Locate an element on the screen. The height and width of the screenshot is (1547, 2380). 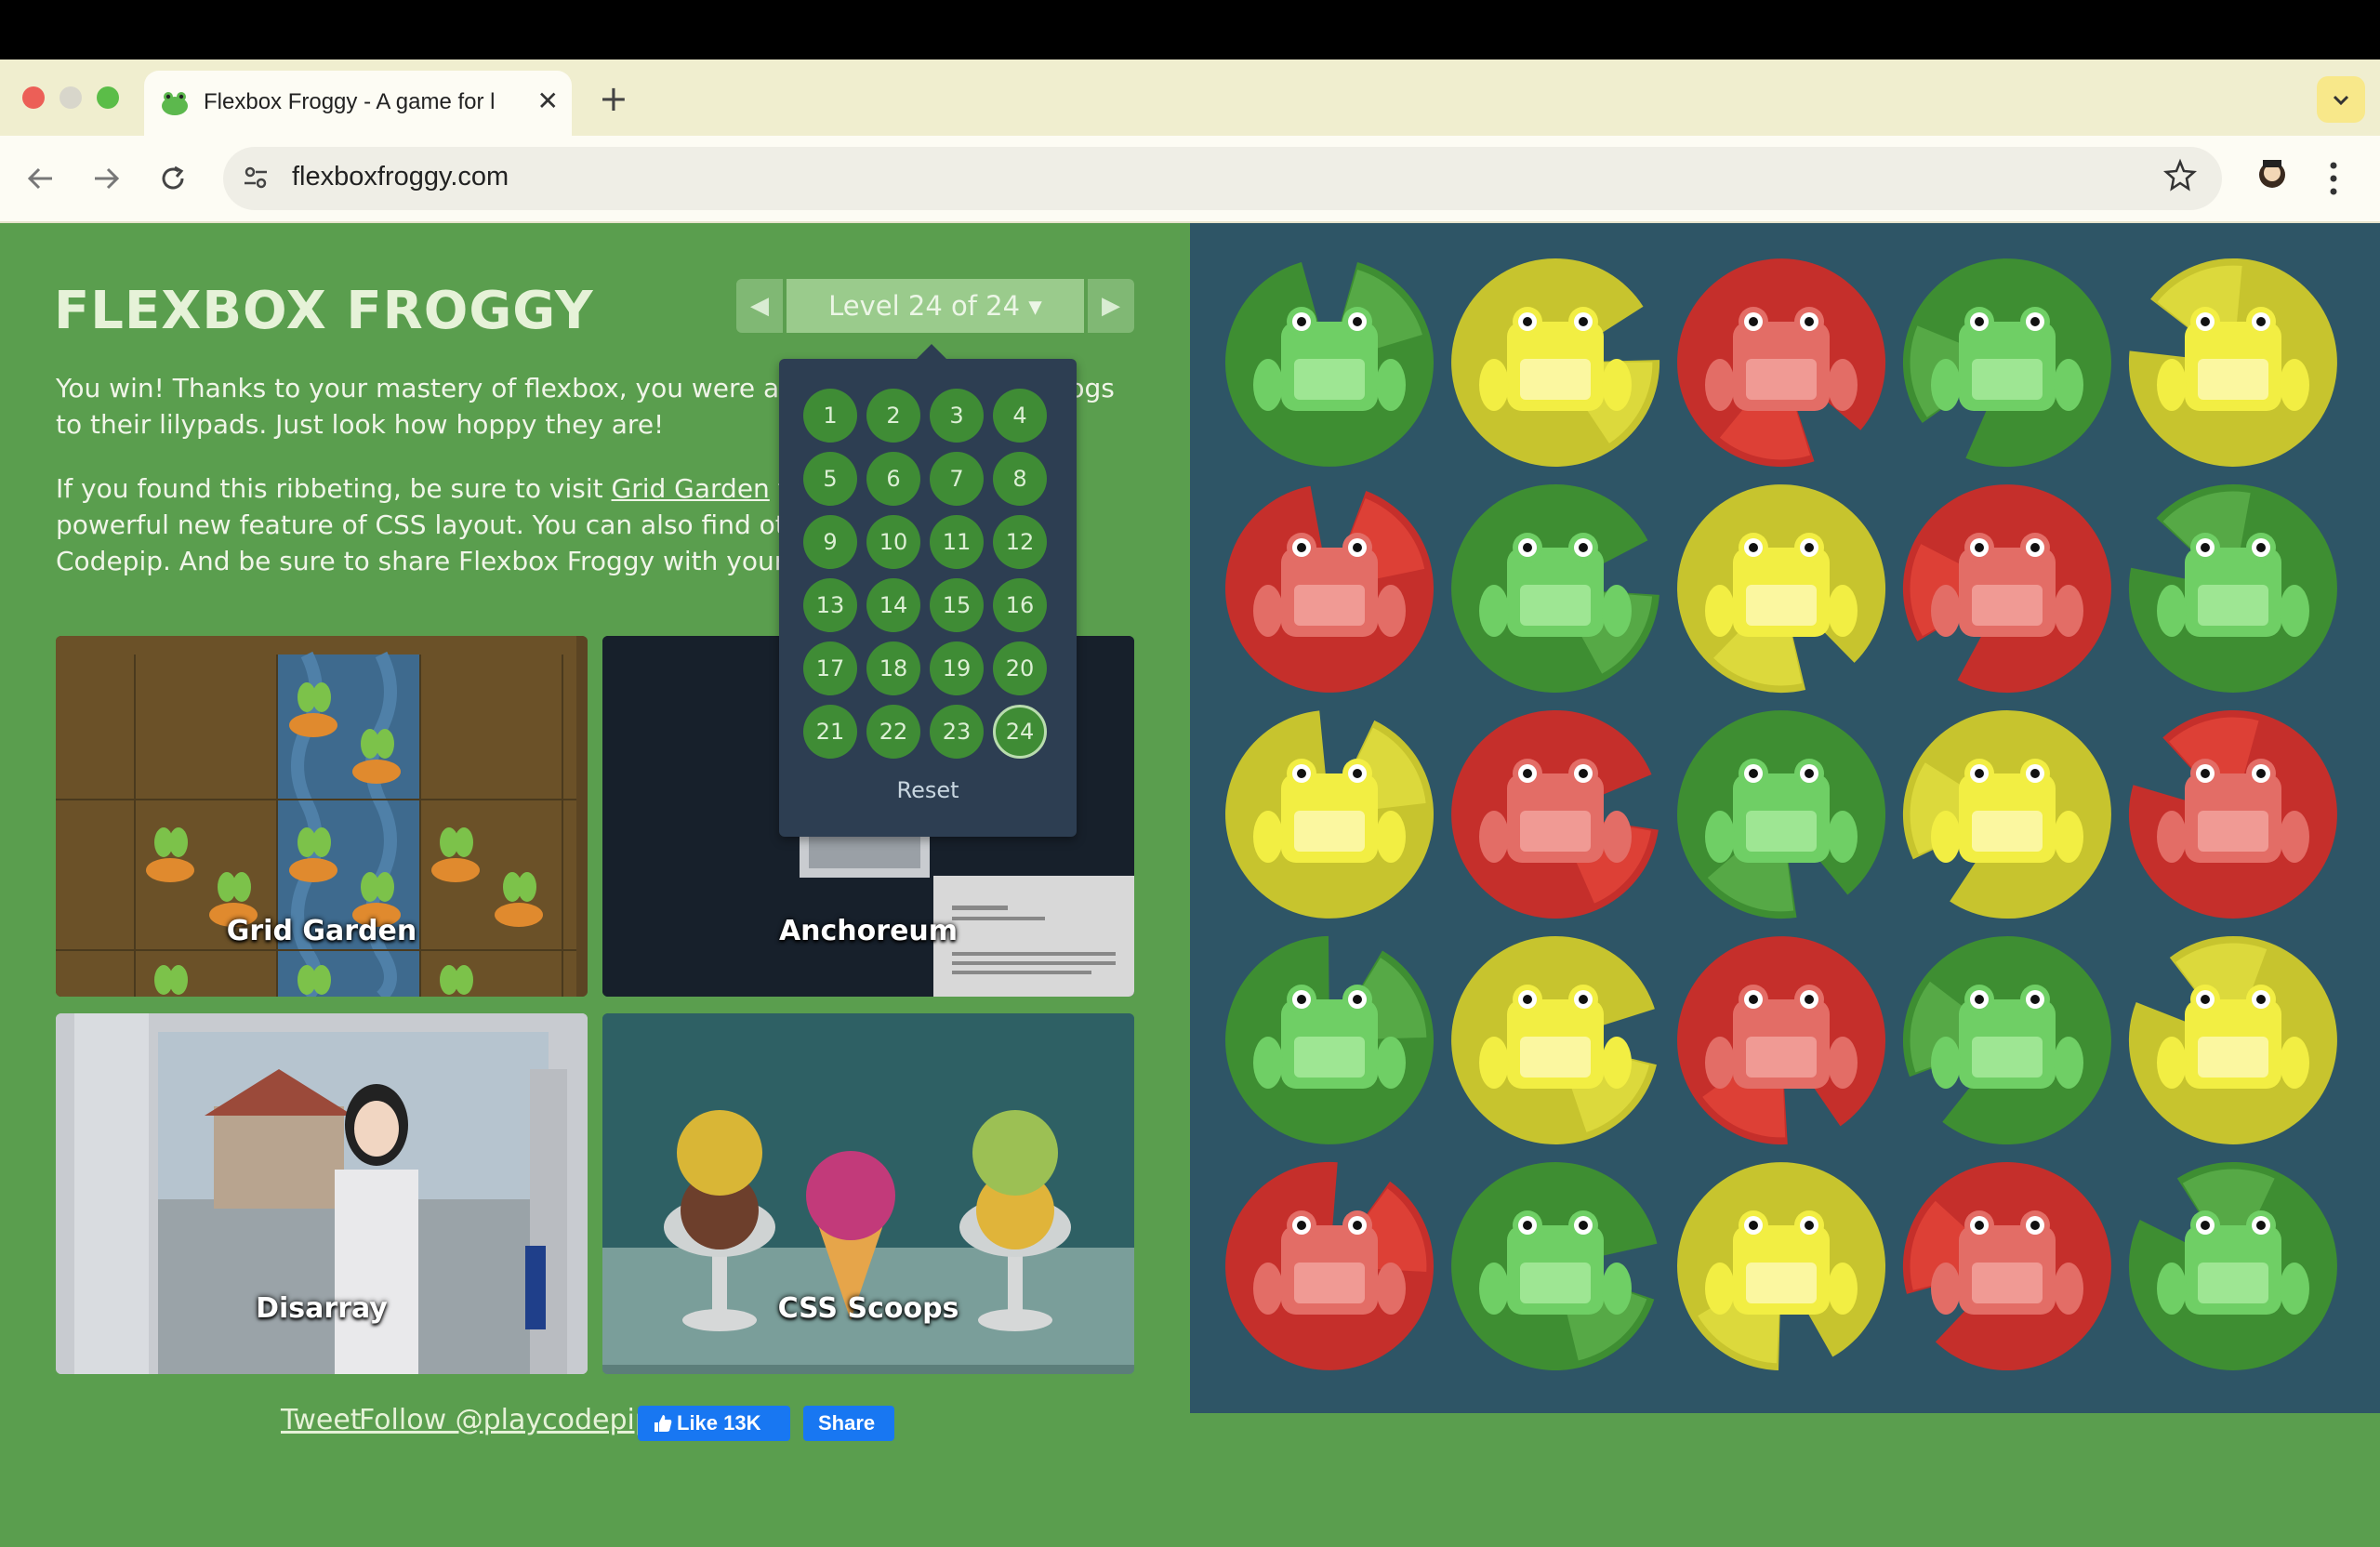
level-2-button: 2 is located at coordinates (893, 416).